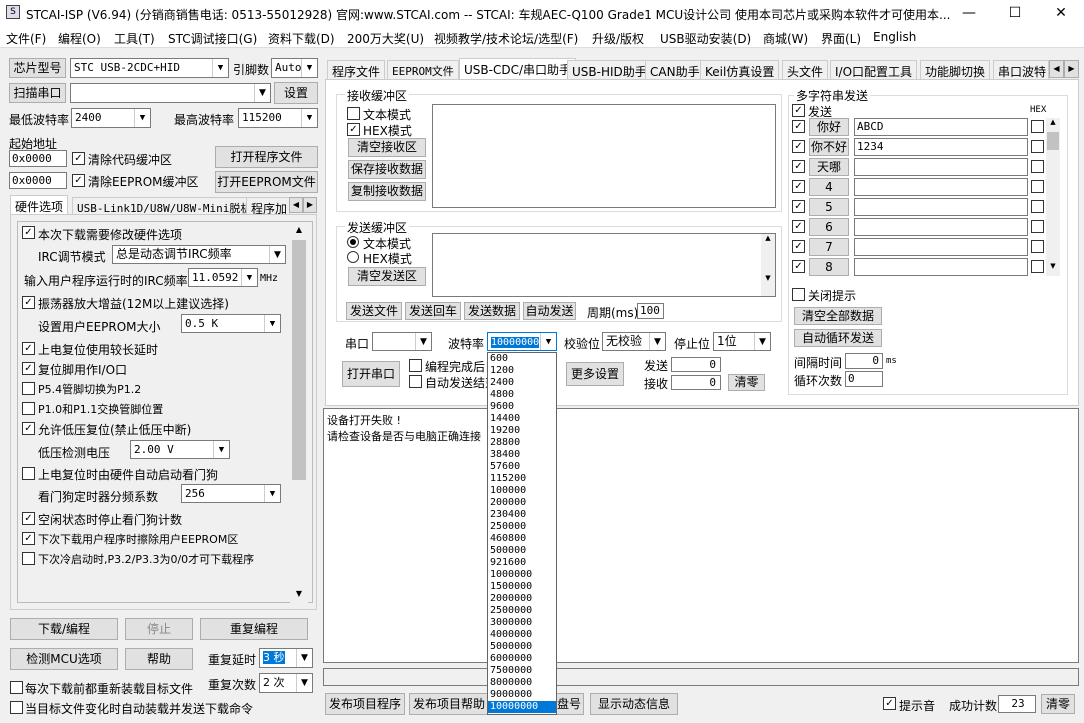 Image resolution: width=1084 pixels, height=723 pixels. Describe the element at coordinates (159, 629) in the screenshot. I see `stop-button: 停止` at that location.